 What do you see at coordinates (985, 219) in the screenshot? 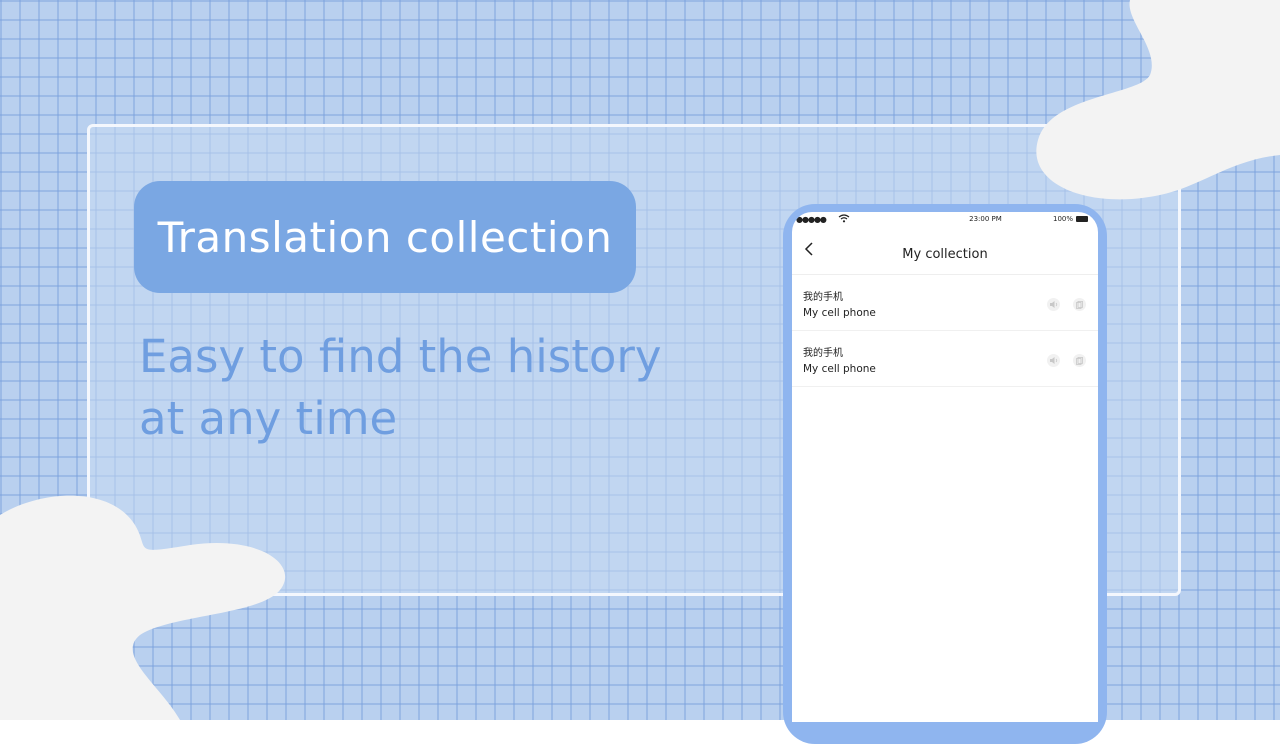
I see `status-time: 23:00 PM` at bounding box center [985, 219].